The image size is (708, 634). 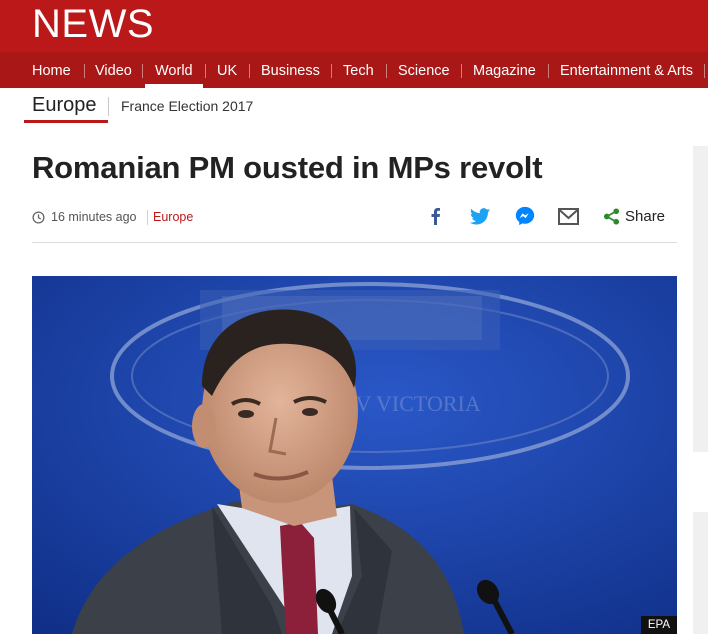 I want to click on article-headline: Romanian PM ousted in MPs revolt, so click(x=287, y=167).